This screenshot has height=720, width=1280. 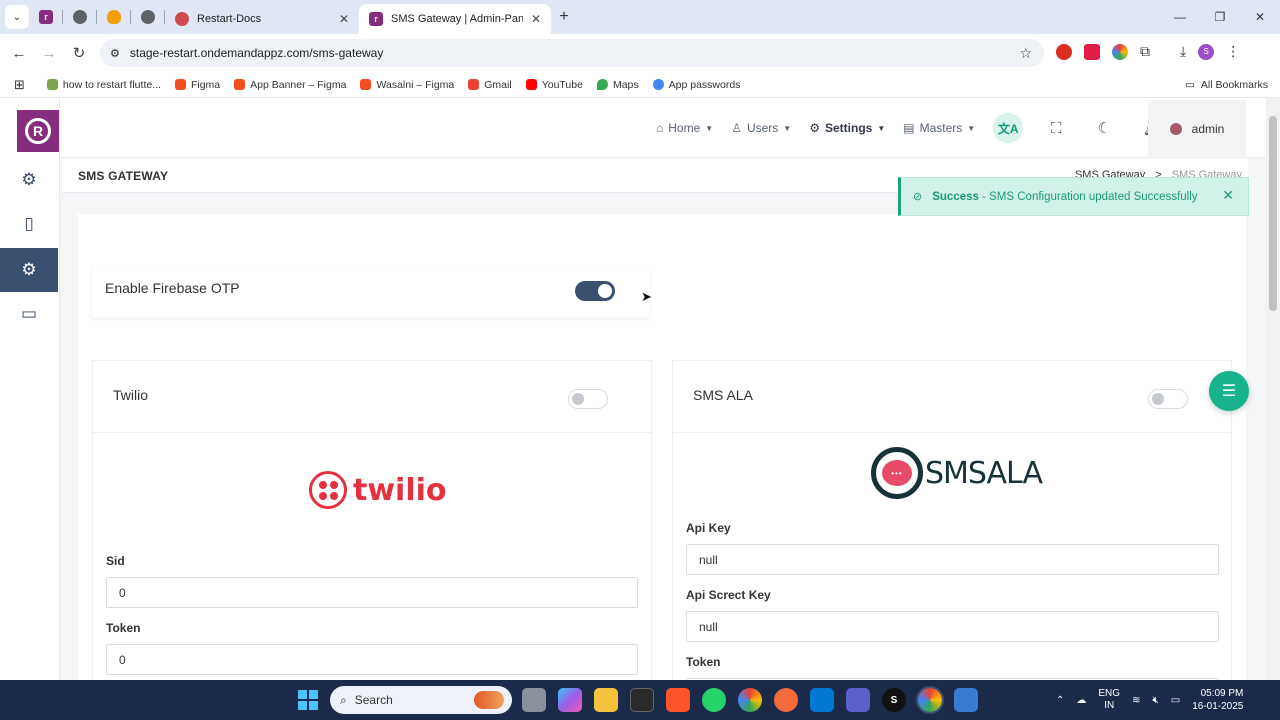 I want to click on floating-filter-button: ☰, so click(x=1229, y=391).